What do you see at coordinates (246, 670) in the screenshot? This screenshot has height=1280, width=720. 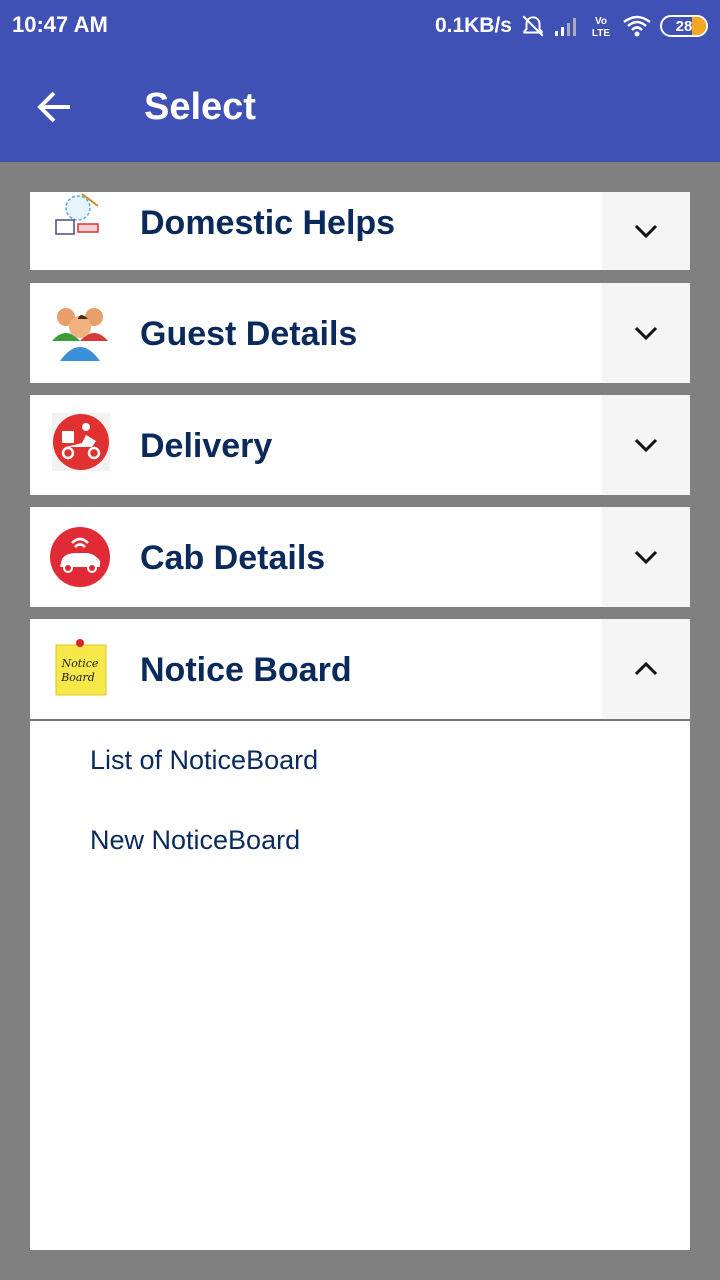 I see `menu-item-label: Notice Board` at bounding box center [246, 670].